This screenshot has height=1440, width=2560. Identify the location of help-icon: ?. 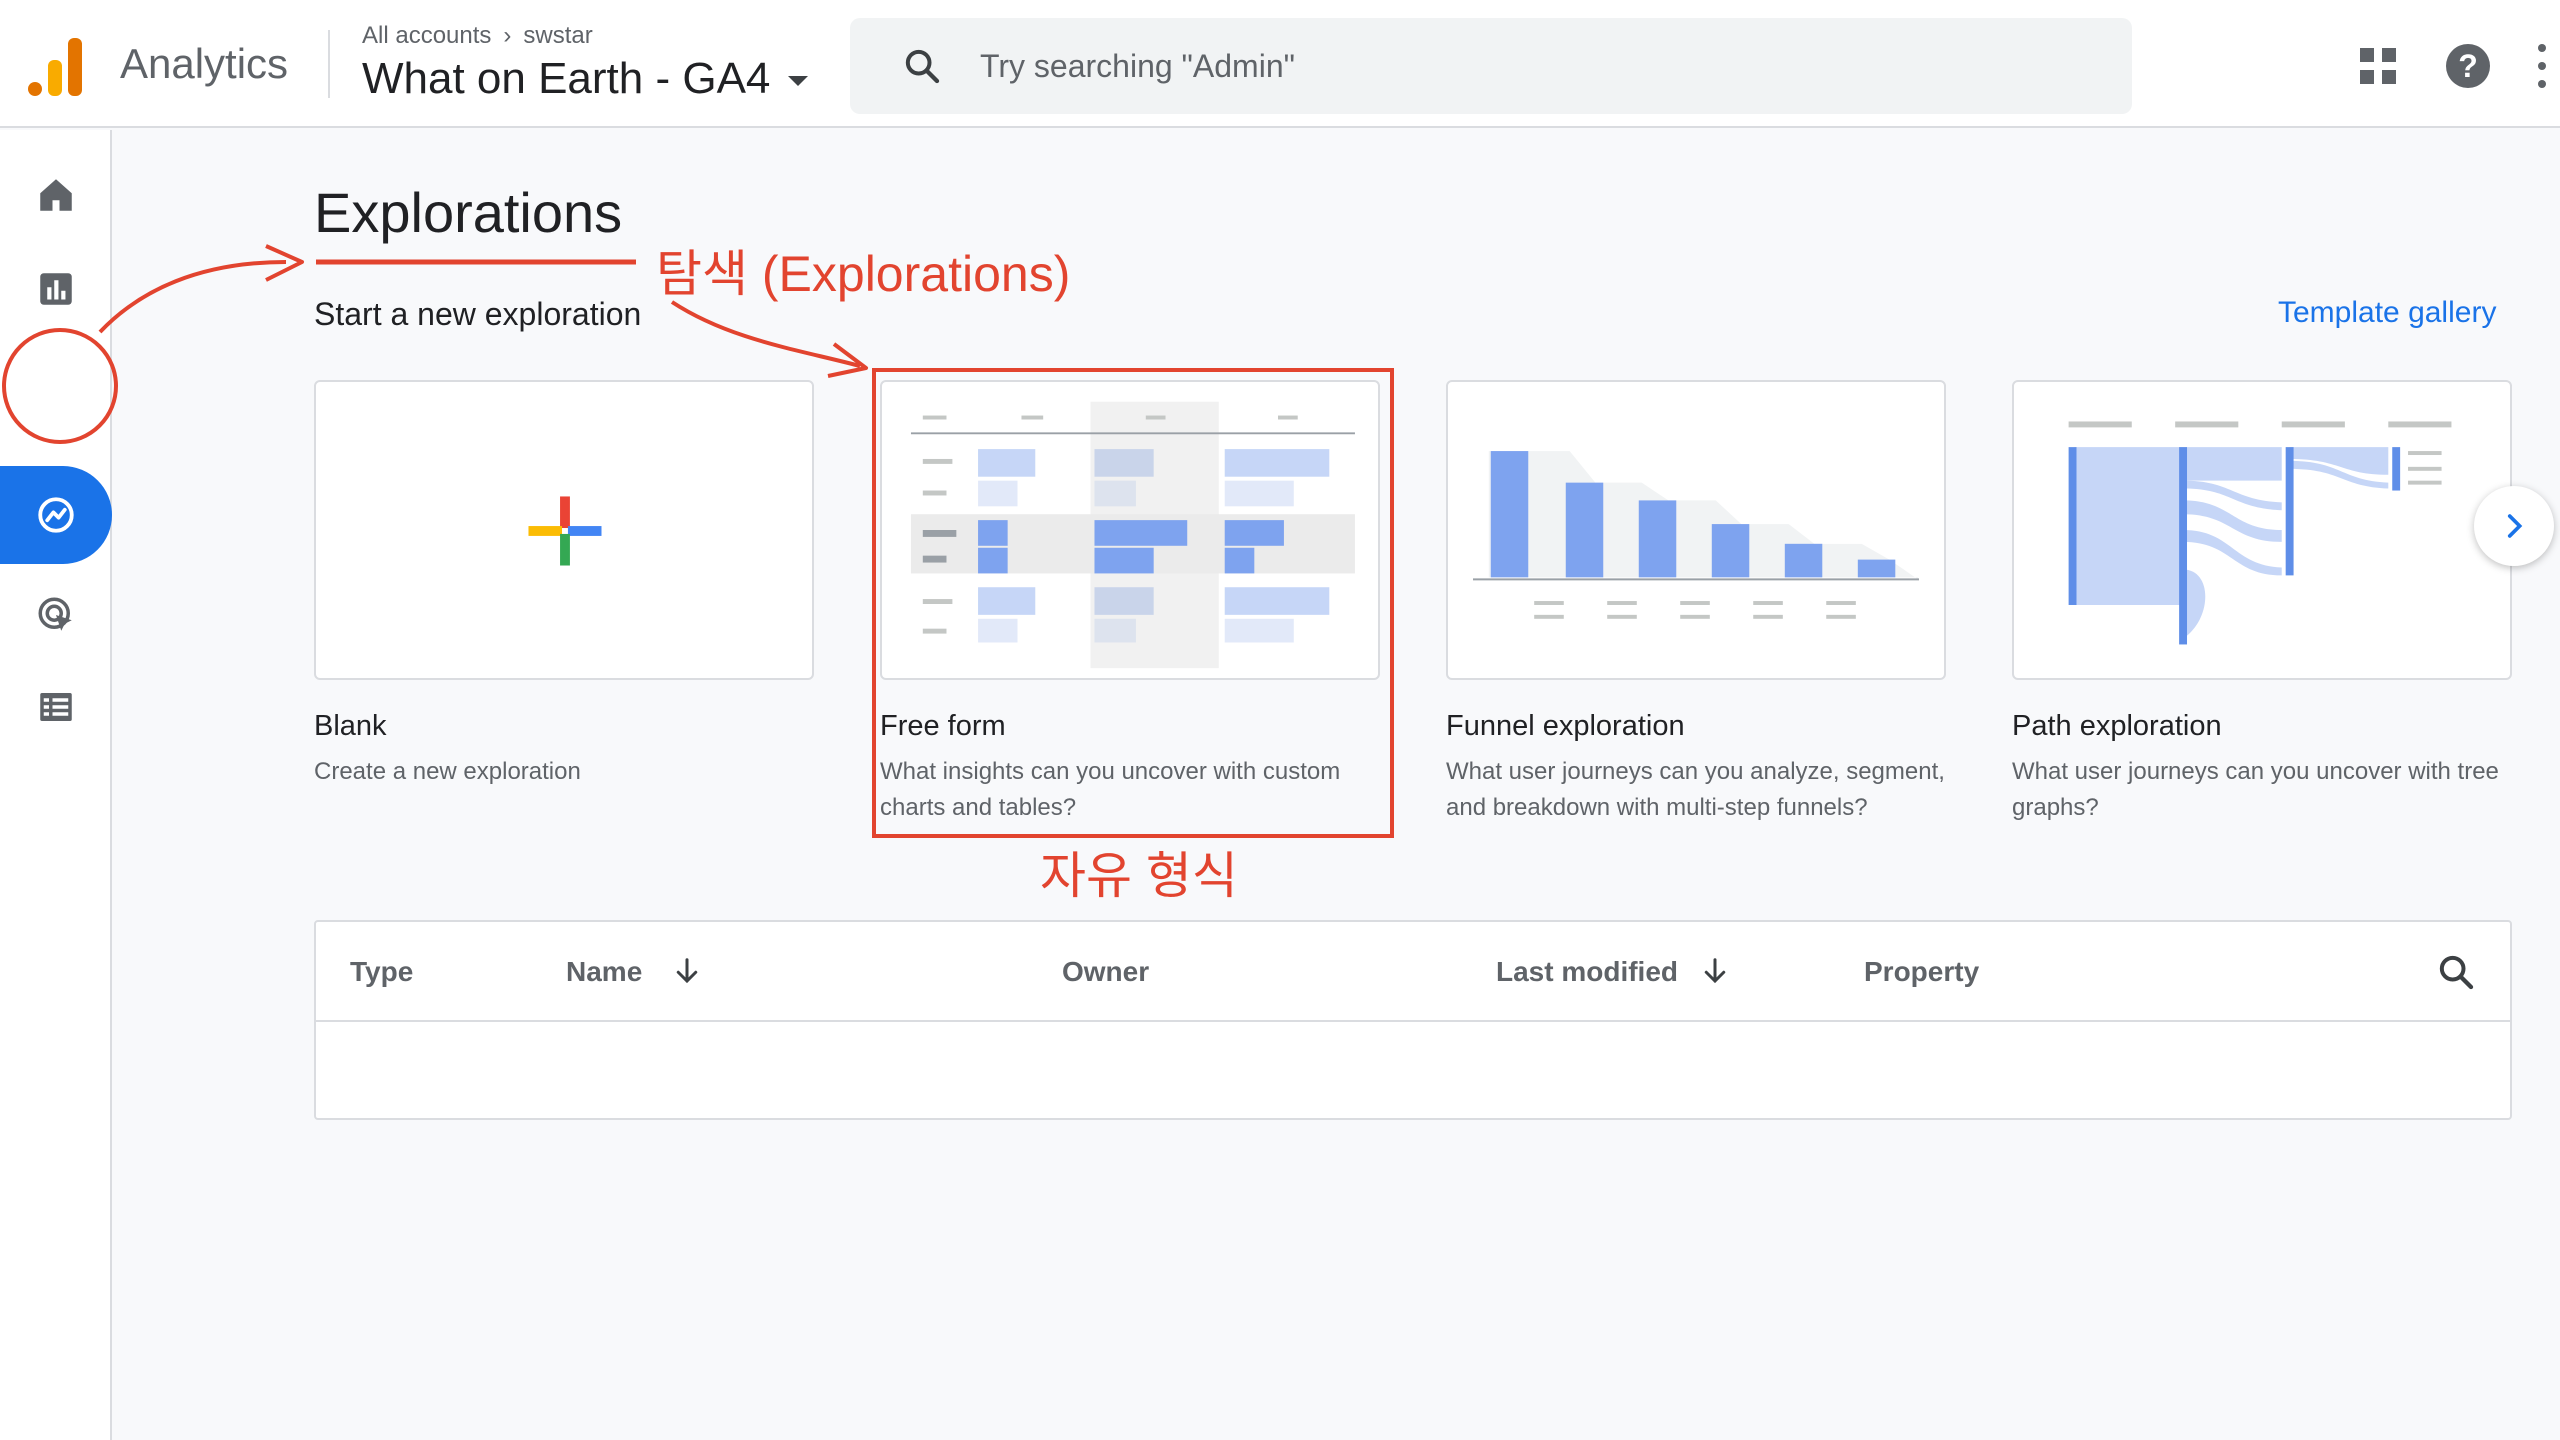
(2468, 66).